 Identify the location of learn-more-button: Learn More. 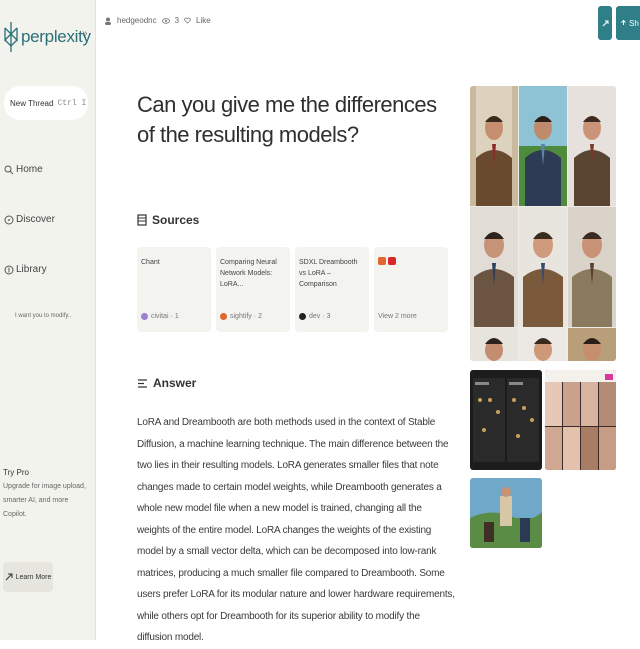
(28, 577).